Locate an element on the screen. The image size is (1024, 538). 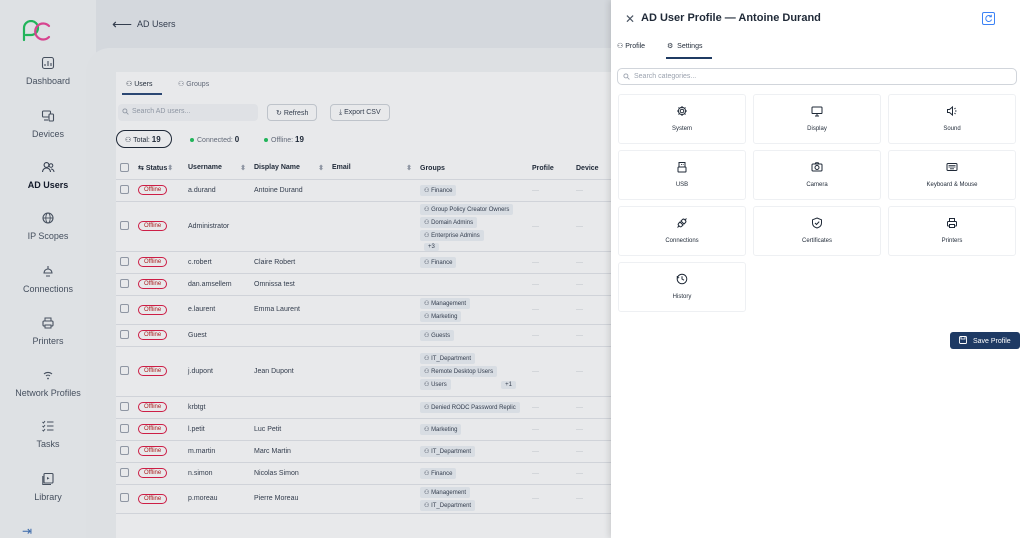
category-sound: Sound is located at coordinates (952, 119).